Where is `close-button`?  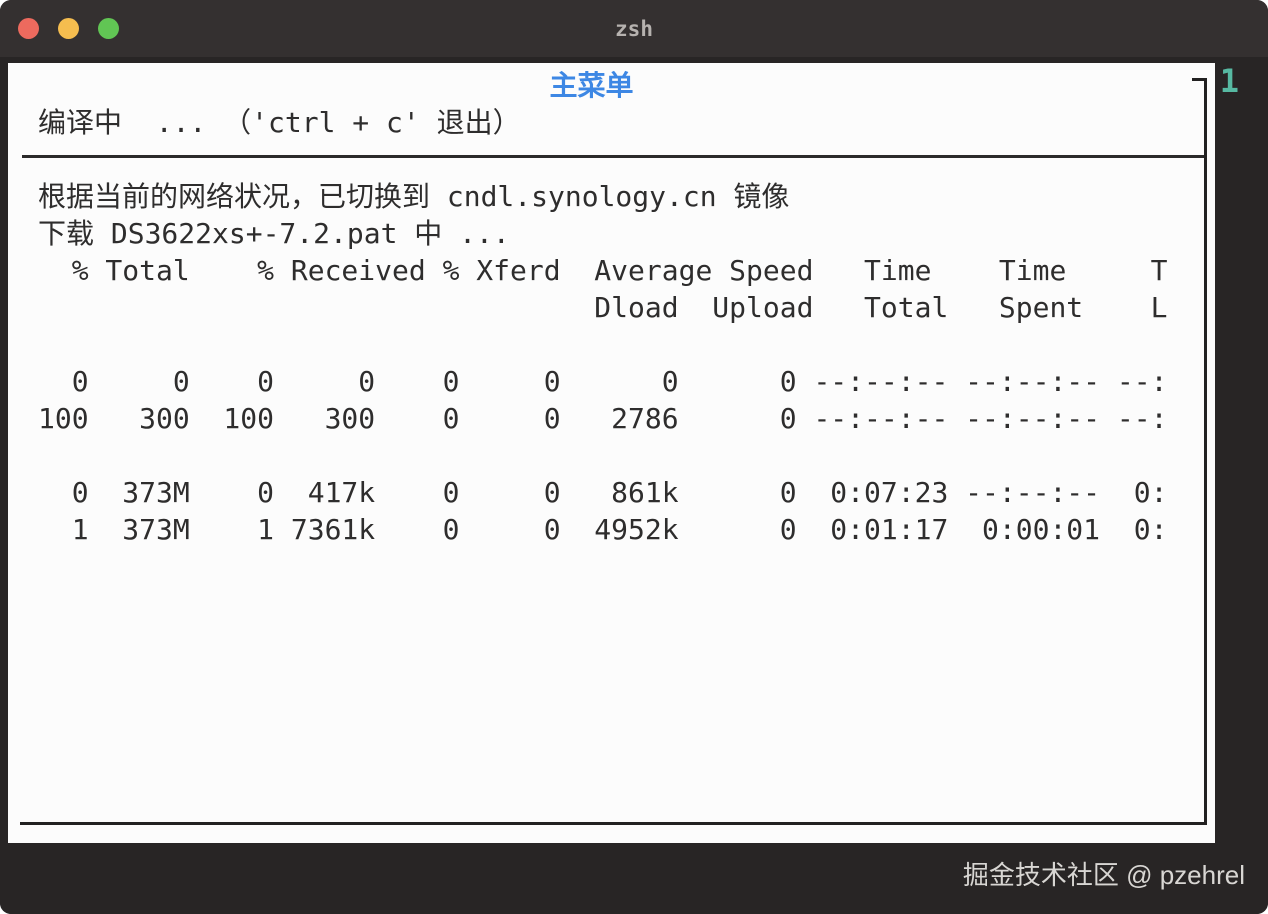
close-button is located at coordinates (28, 28).